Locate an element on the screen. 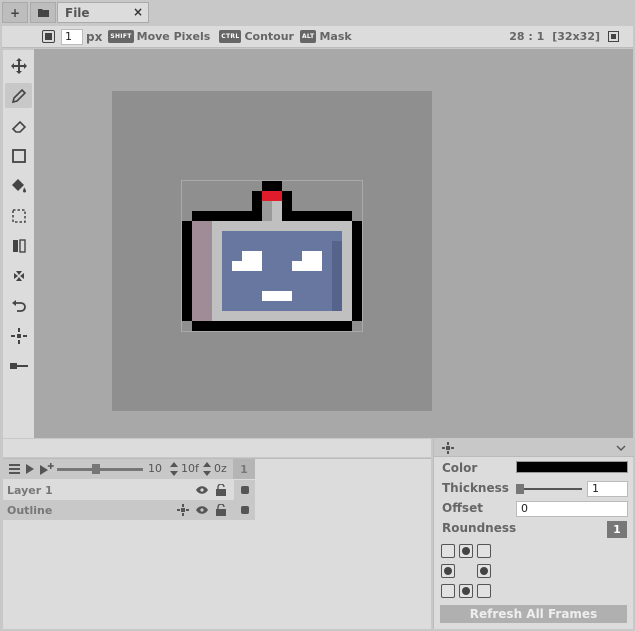 Image resolution: width=635 pixels, height=631 pixels. direction-toggle-se is located at coordinates (484, 591).